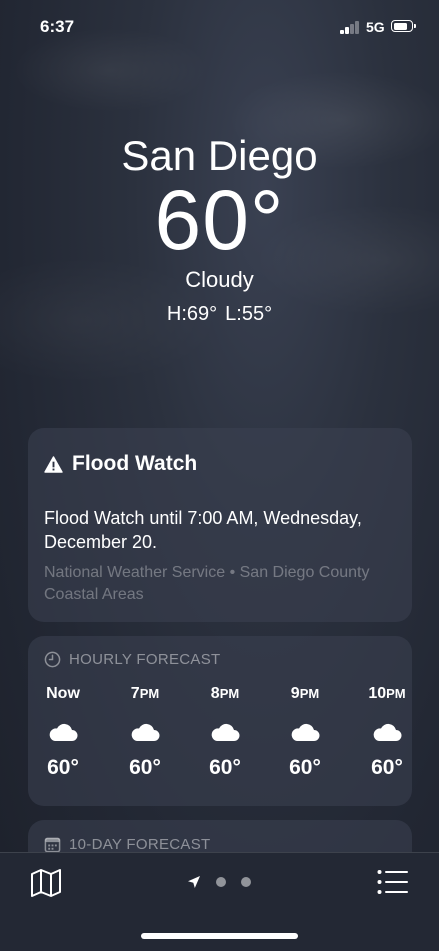 This screenshot has height=951, width=439. What do you see at coordinates (403, 26) in the screenshot?
I see `battery-icon` at bounding box center [403, 26].